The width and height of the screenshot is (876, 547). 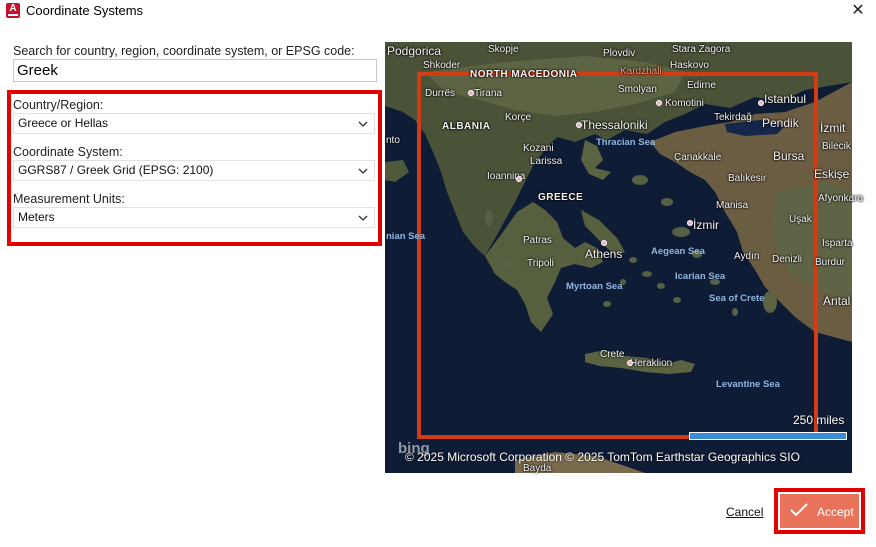 What do you see at coordinates (841, 198) in the screenshot?
I see `map-label-afyonkara: Afyonkara` at bounding box center [841, 198].